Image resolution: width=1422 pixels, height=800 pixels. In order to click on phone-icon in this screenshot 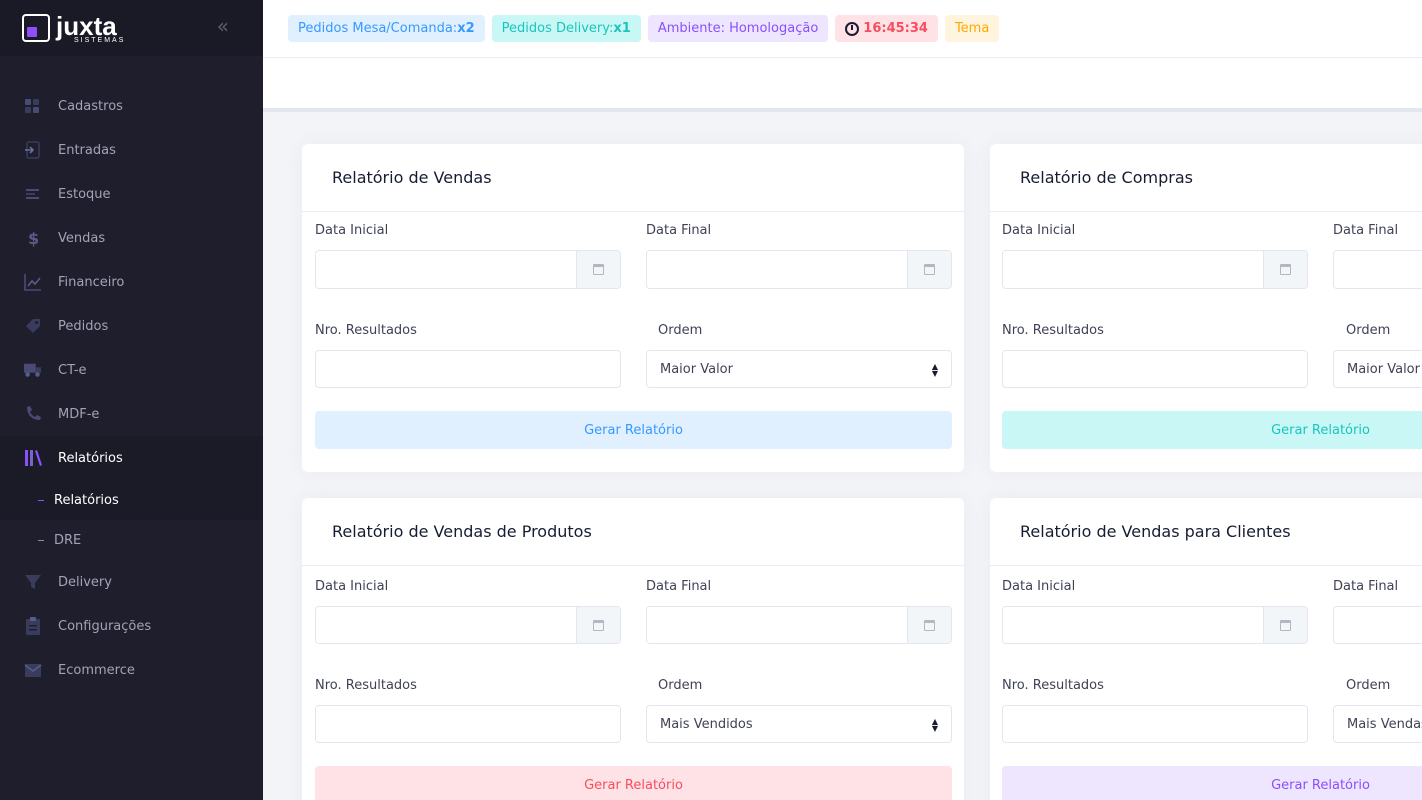, I will do `click(33, 414)`.